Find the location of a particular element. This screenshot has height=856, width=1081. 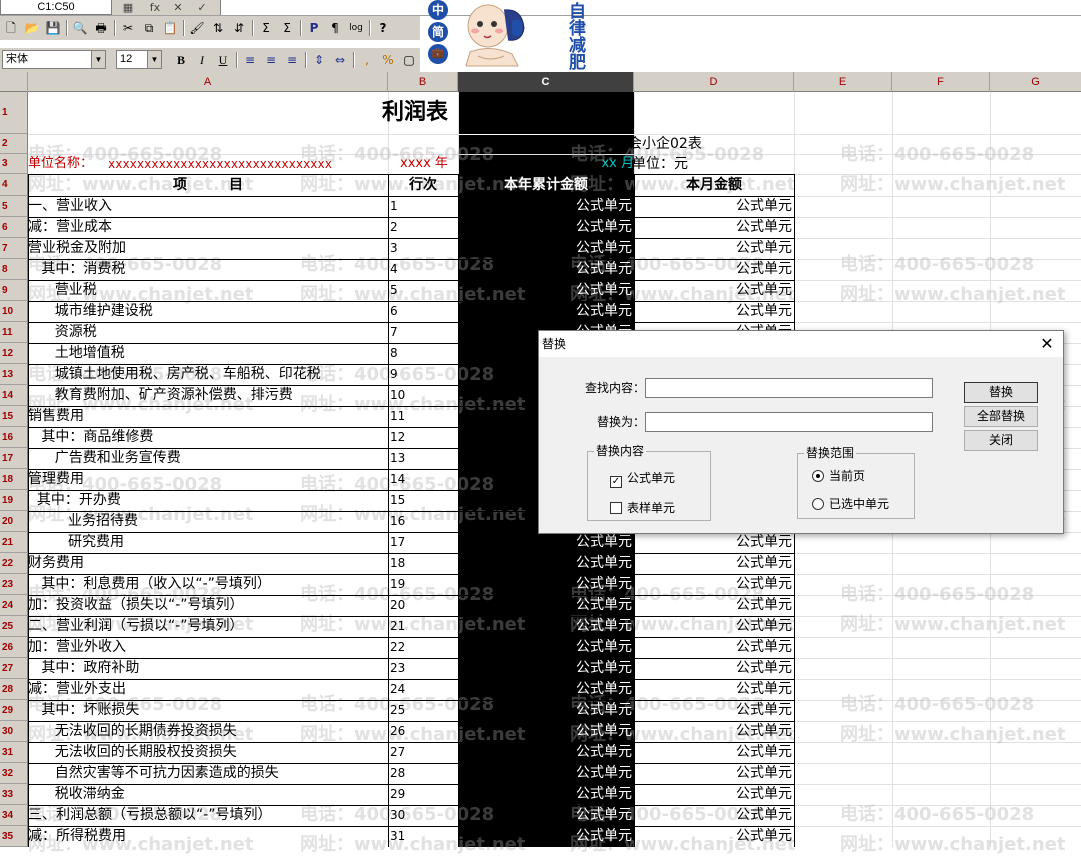

item-cell: 其中：消费税 is located at coordinates (208, 269).